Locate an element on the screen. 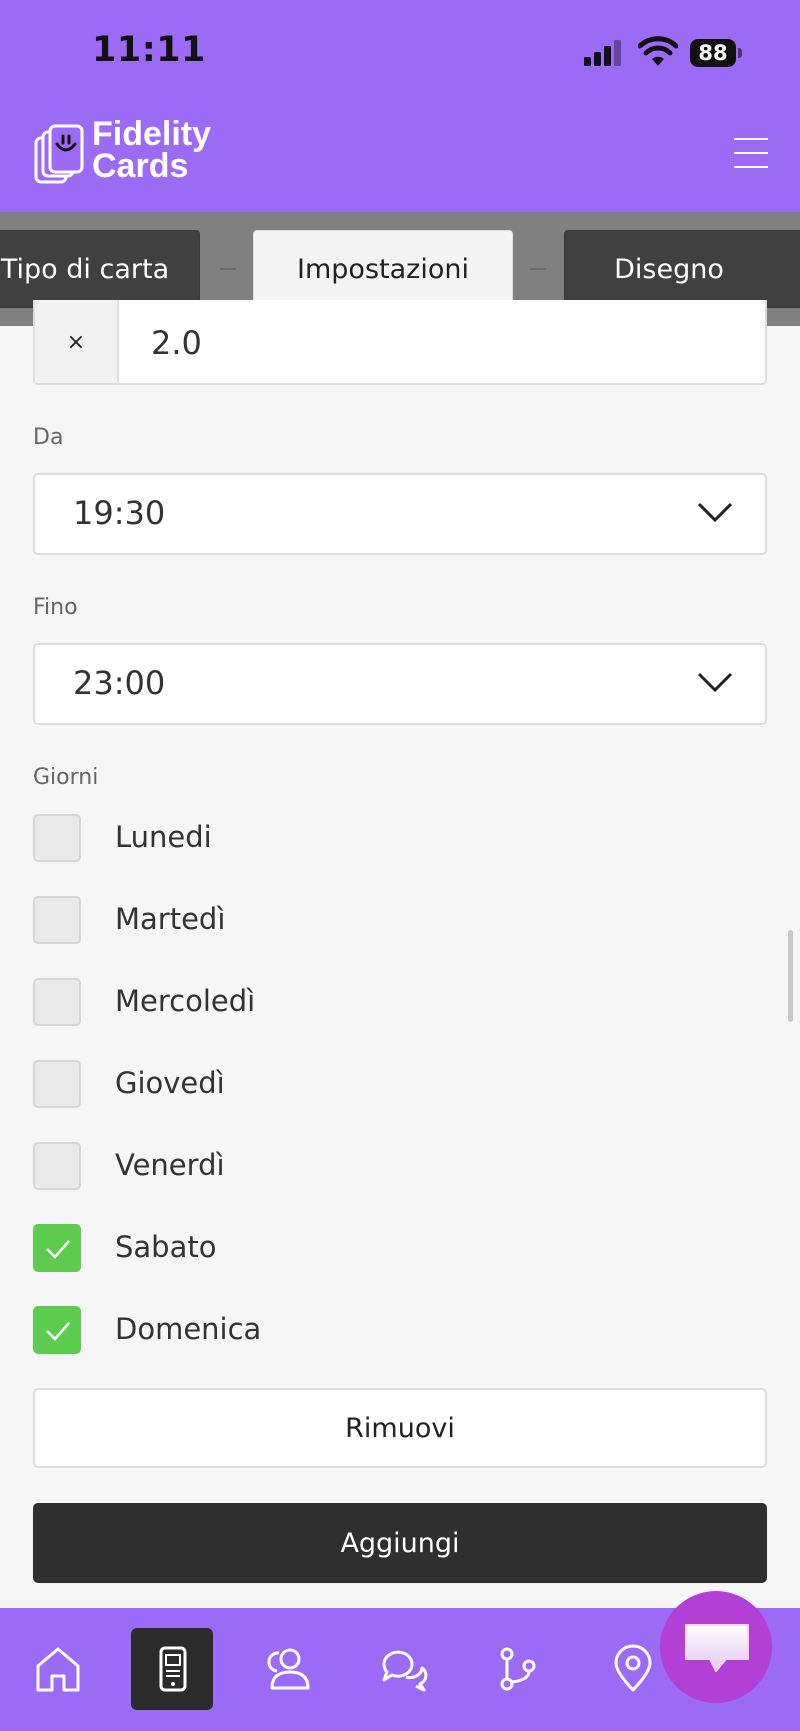  add-button: Aggiungi is located at coordinates (400, 1543).